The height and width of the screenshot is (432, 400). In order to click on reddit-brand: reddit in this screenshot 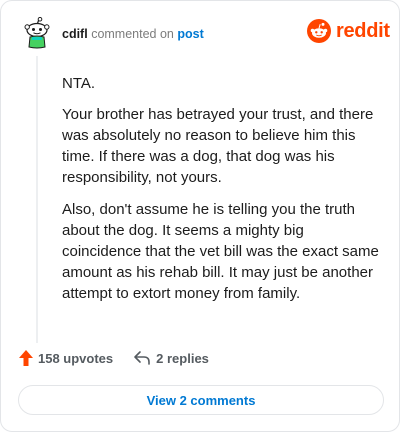, I will do `click(348, 31)`.